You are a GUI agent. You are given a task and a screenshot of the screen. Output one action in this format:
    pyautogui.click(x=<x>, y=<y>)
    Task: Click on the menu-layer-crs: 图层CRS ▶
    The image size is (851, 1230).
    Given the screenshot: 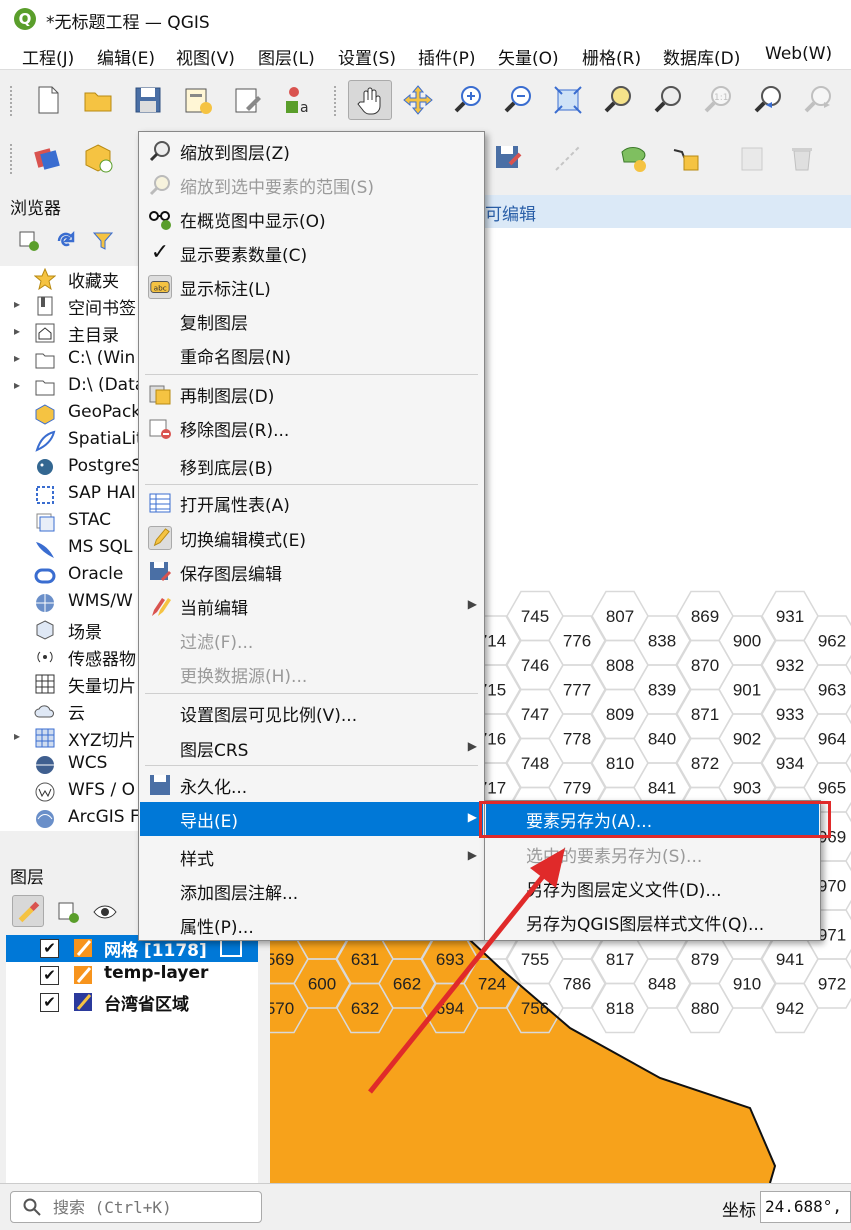 What is the action you would take?
    pyautogui.click(x=311, y=748)
    